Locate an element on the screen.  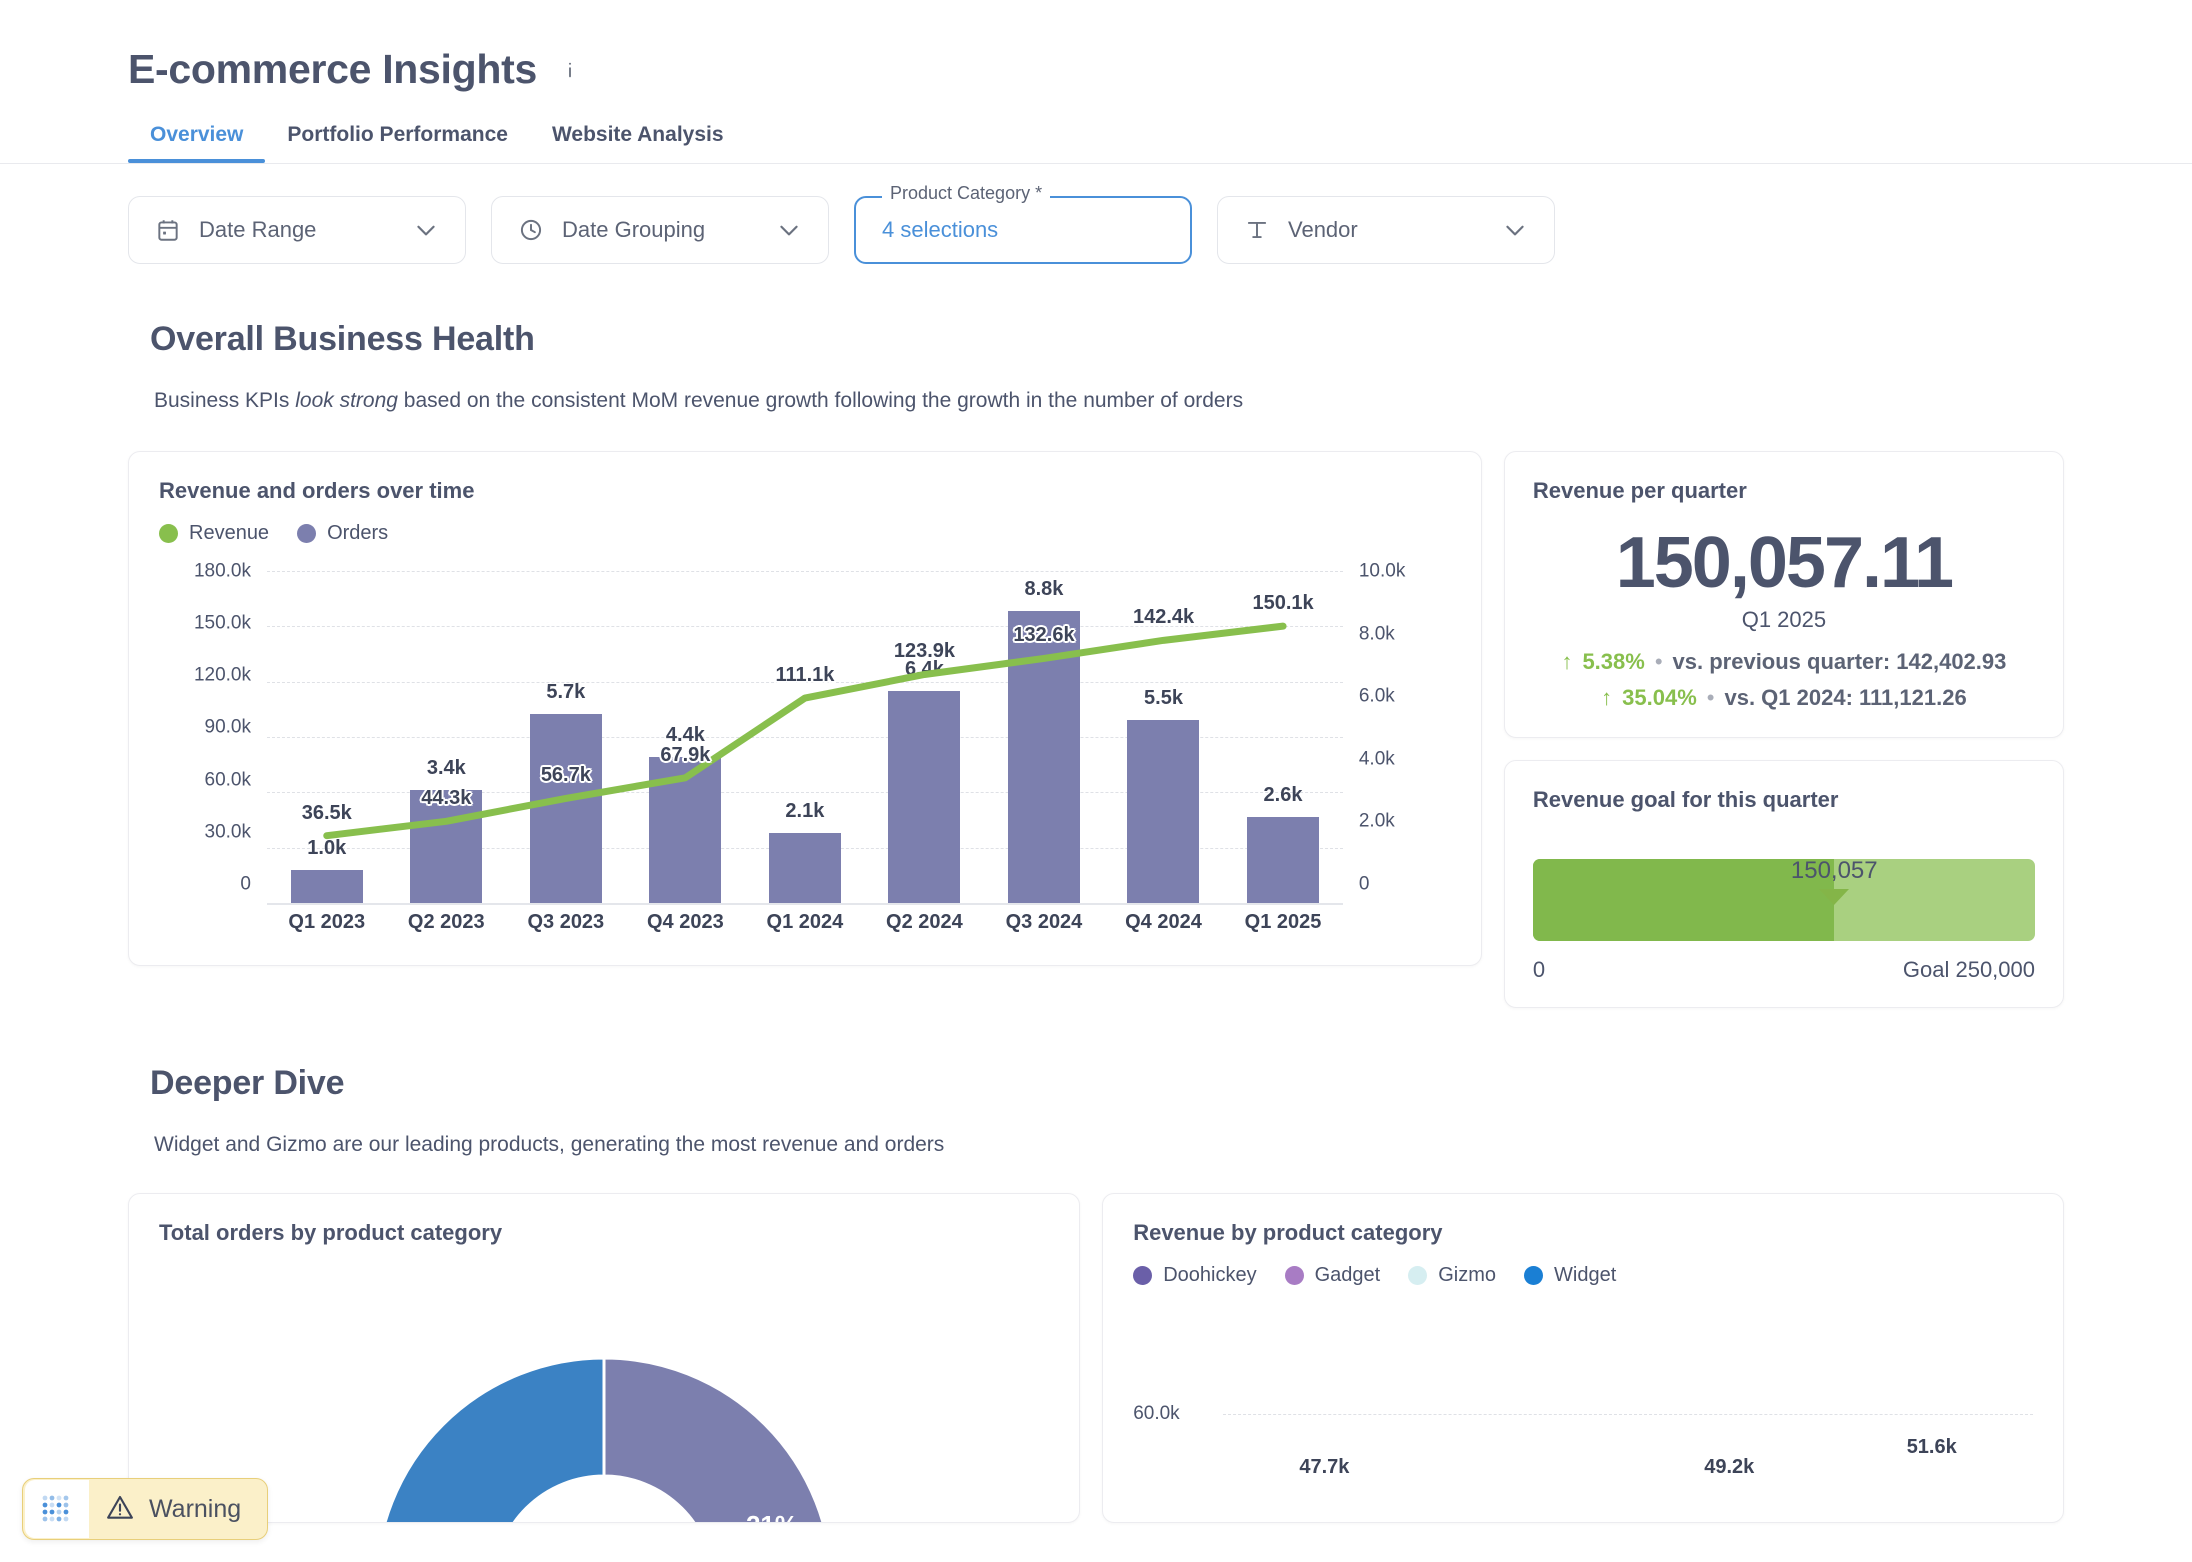
chart-legend-revenue-by-category: Doohickey Gadget Gizmo Widget is located at coordinates (1583, 1275).